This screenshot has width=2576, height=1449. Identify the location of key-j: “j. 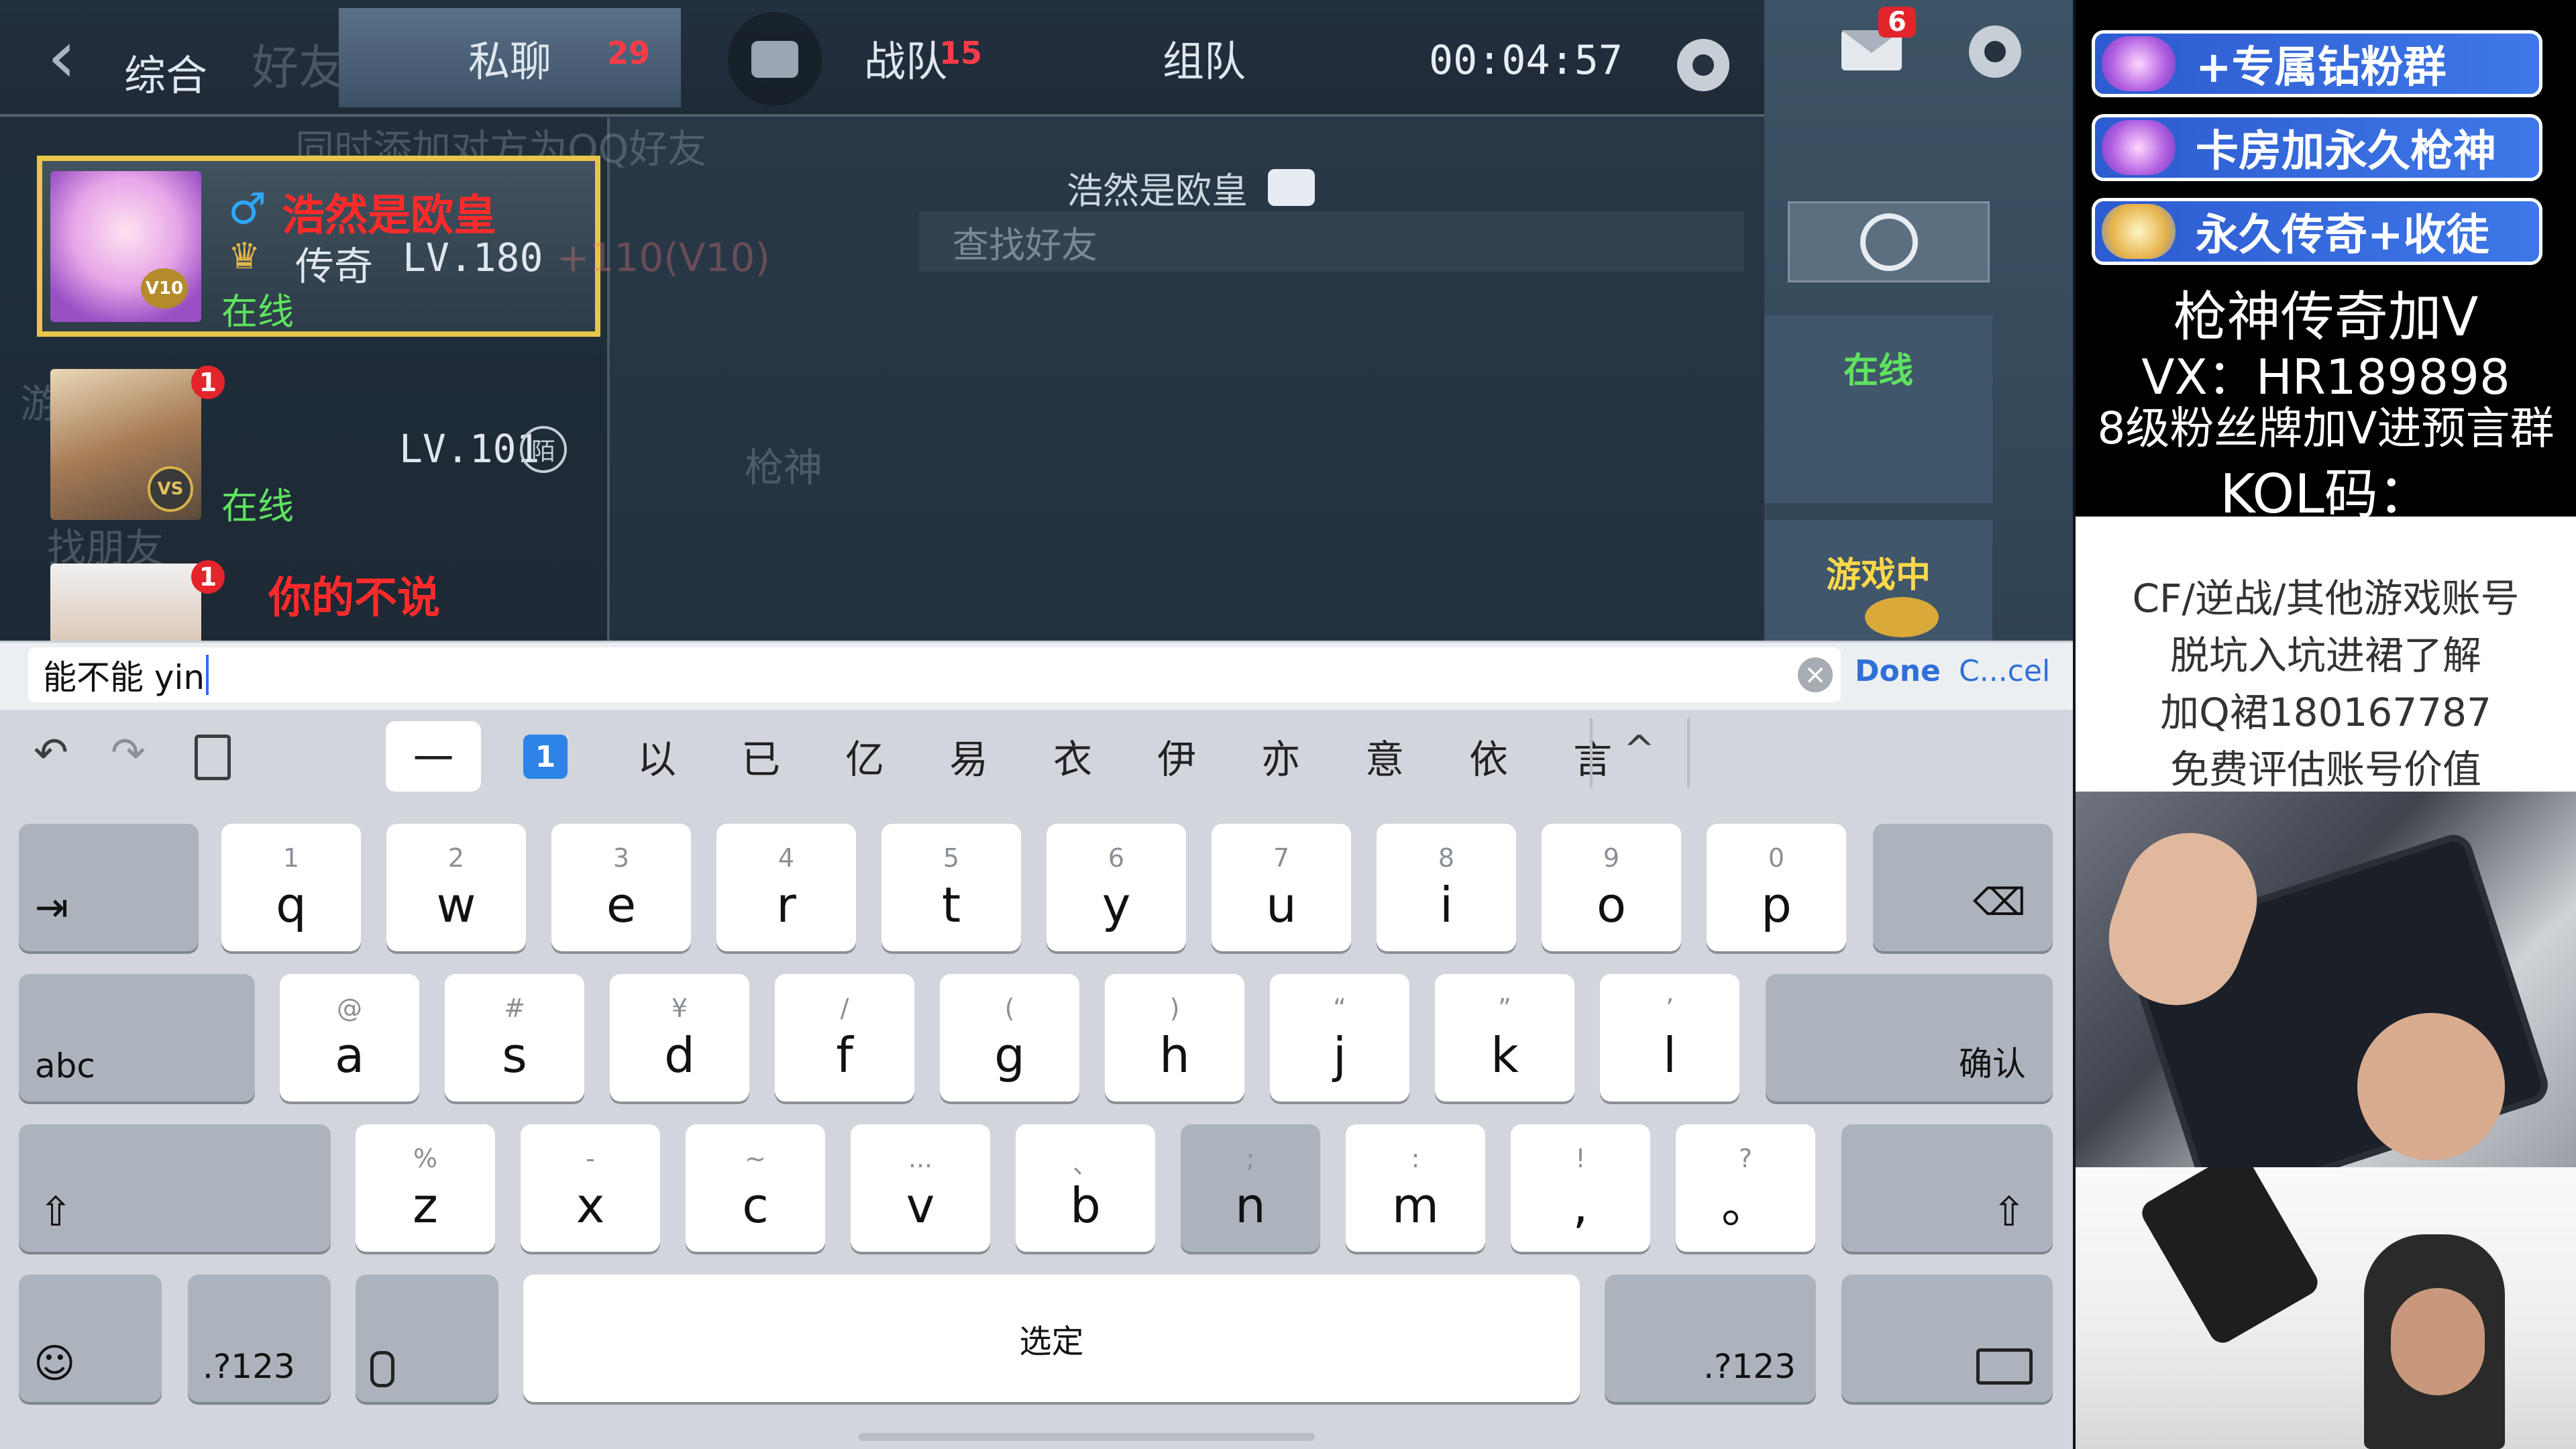
(1339, 1038).